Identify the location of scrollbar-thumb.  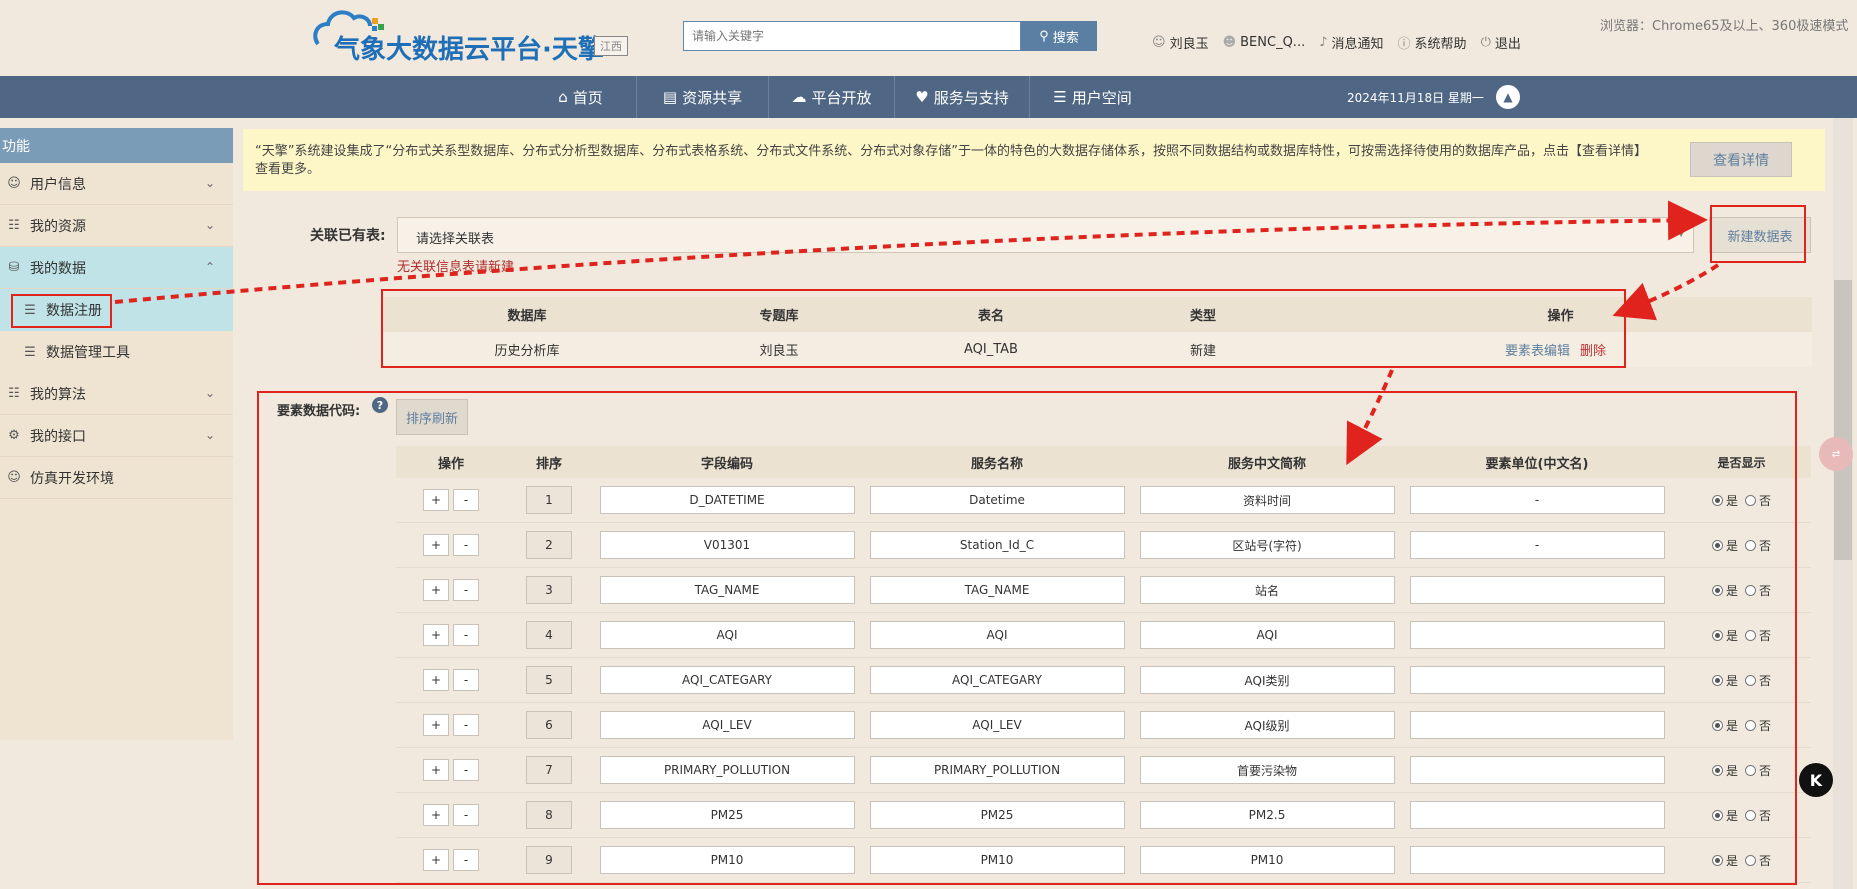
(1843, 420).